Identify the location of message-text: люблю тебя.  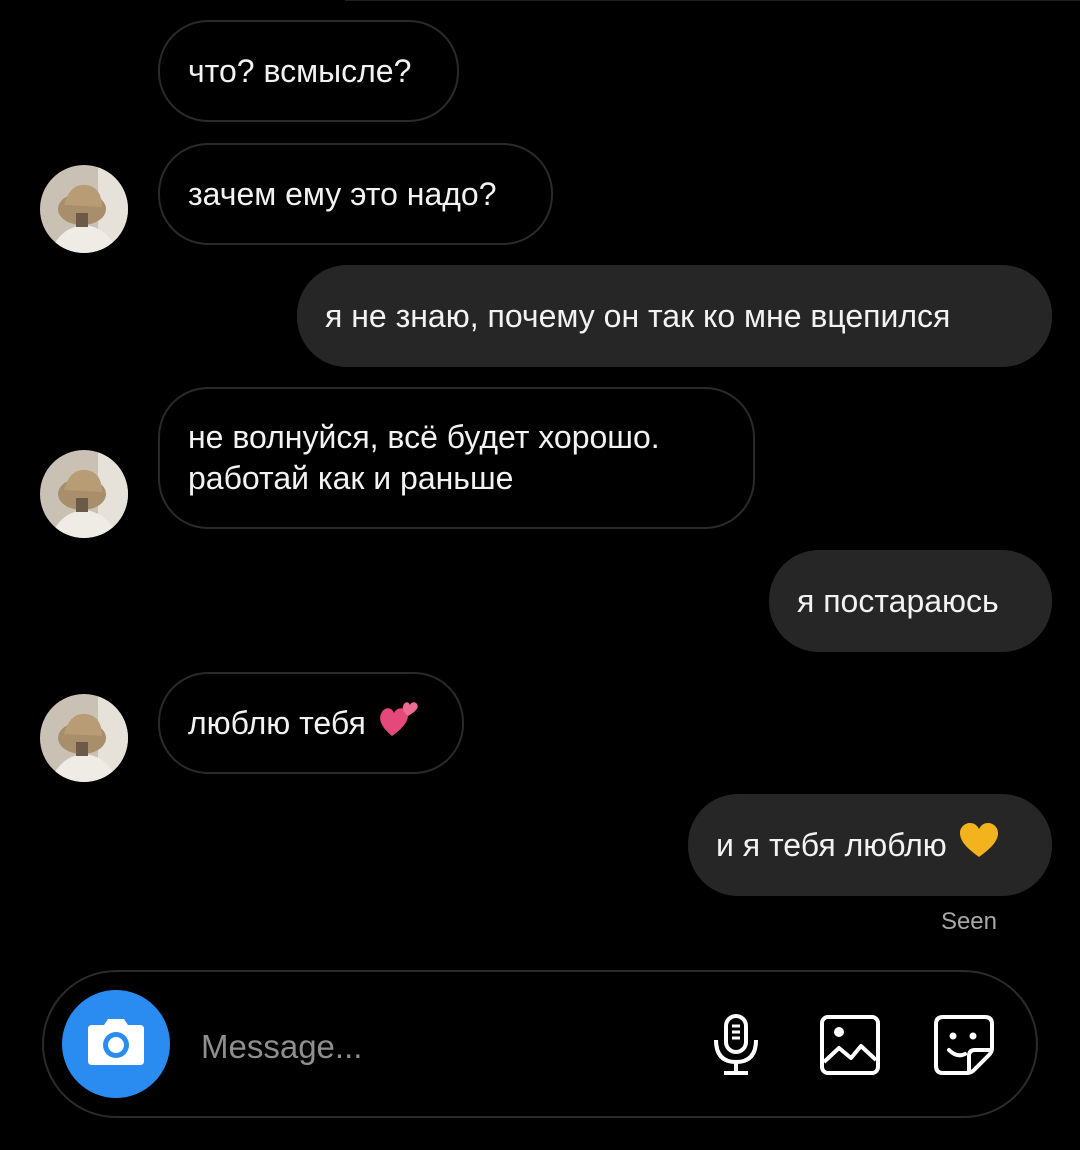
(277, 722).